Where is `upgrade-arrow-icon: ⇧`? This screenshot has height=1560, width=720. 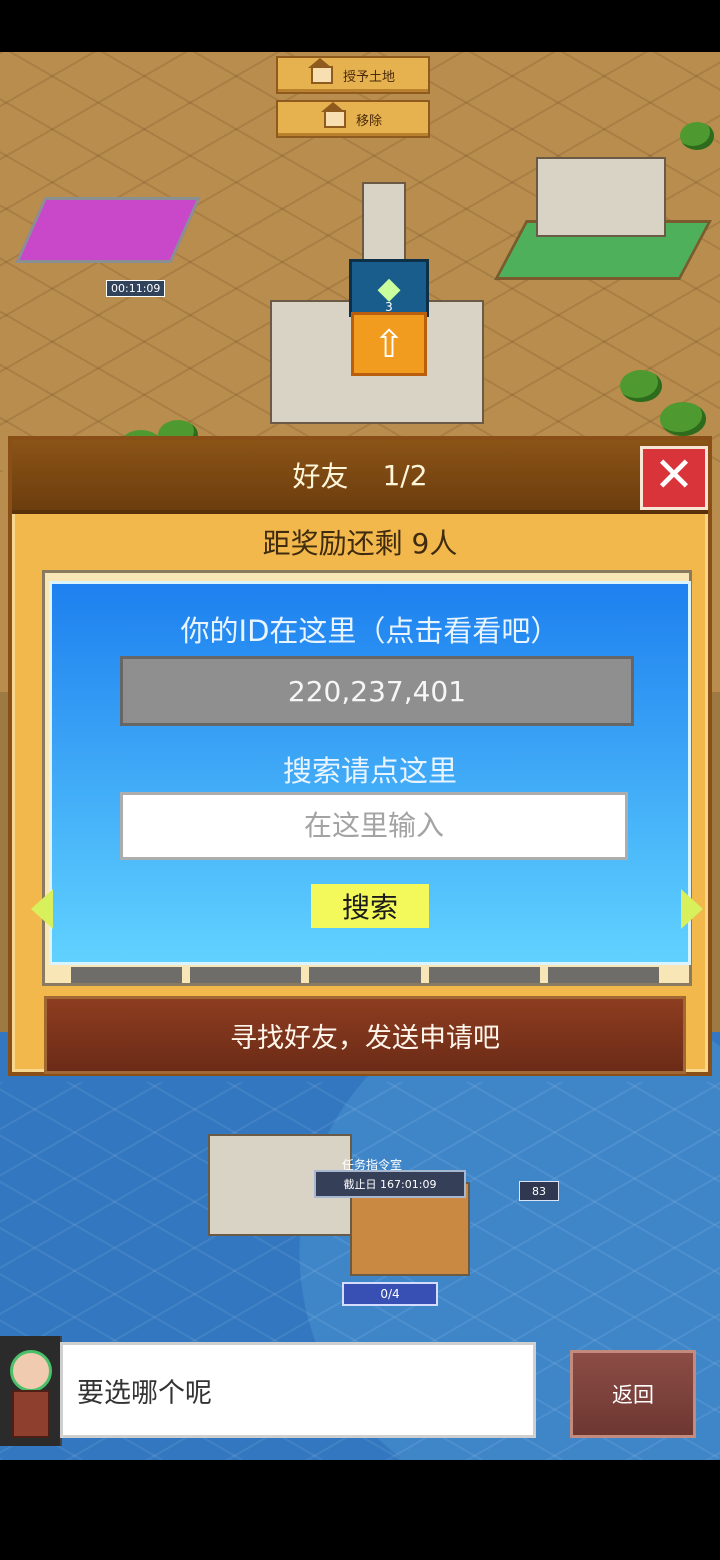 upgrade-arrow-icon: ⇧ is located at coordinates (389, 344).